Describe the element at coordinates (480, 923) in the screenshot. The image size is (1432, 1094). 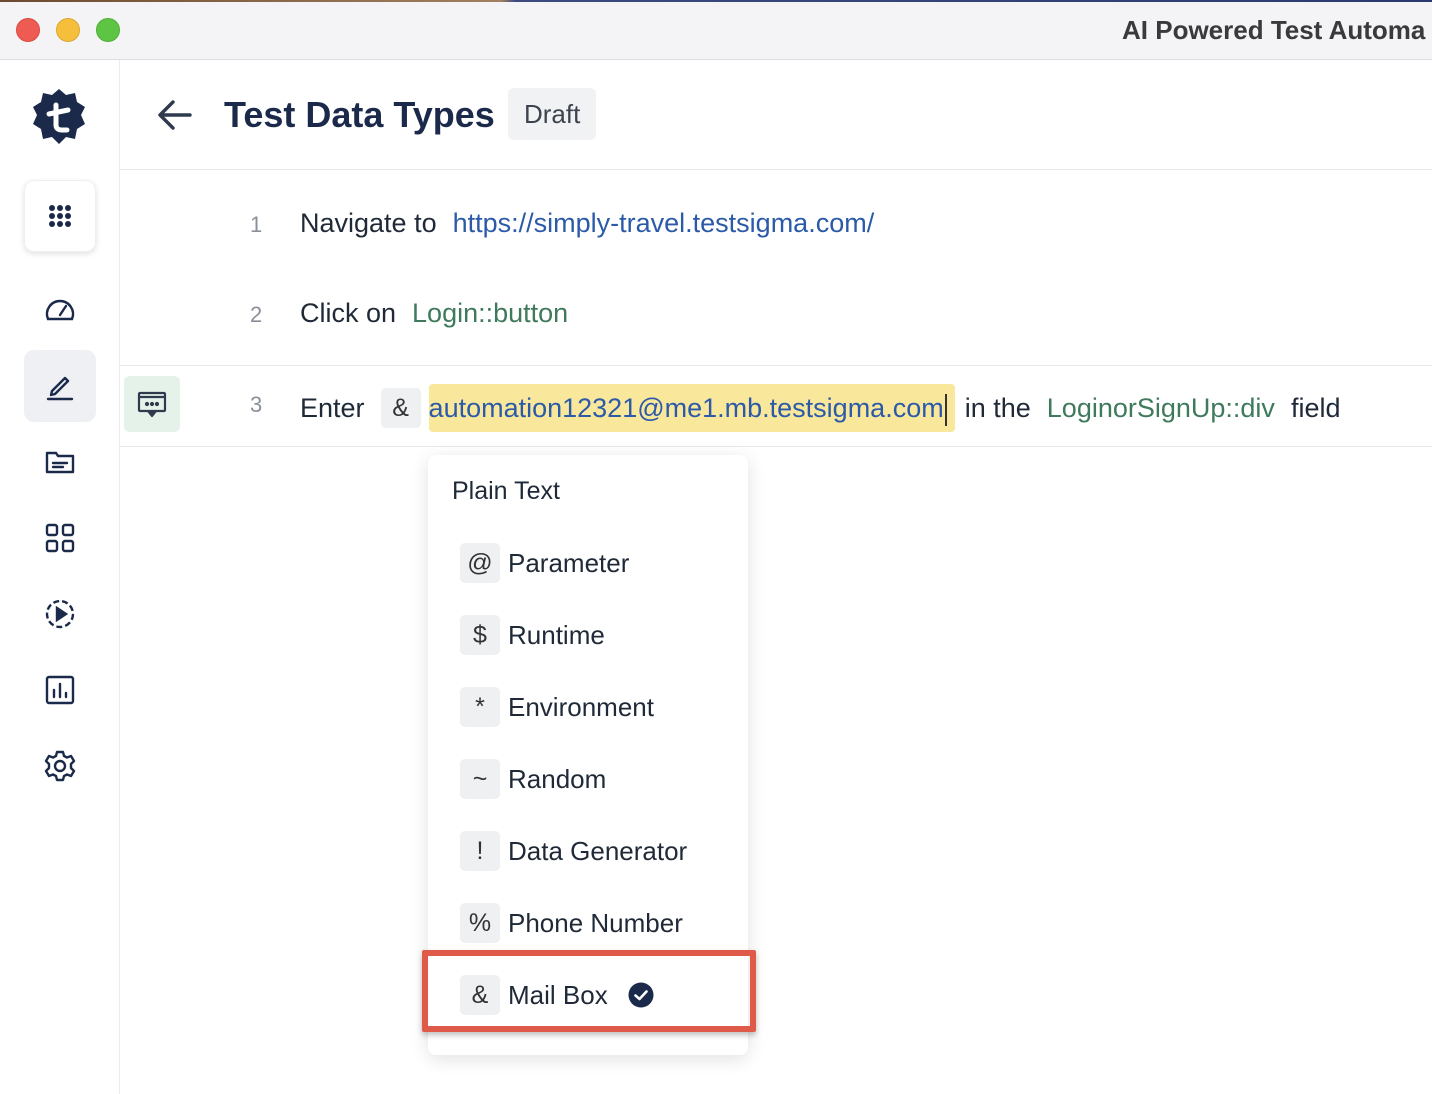
I see `option-symbol: %` at that location.